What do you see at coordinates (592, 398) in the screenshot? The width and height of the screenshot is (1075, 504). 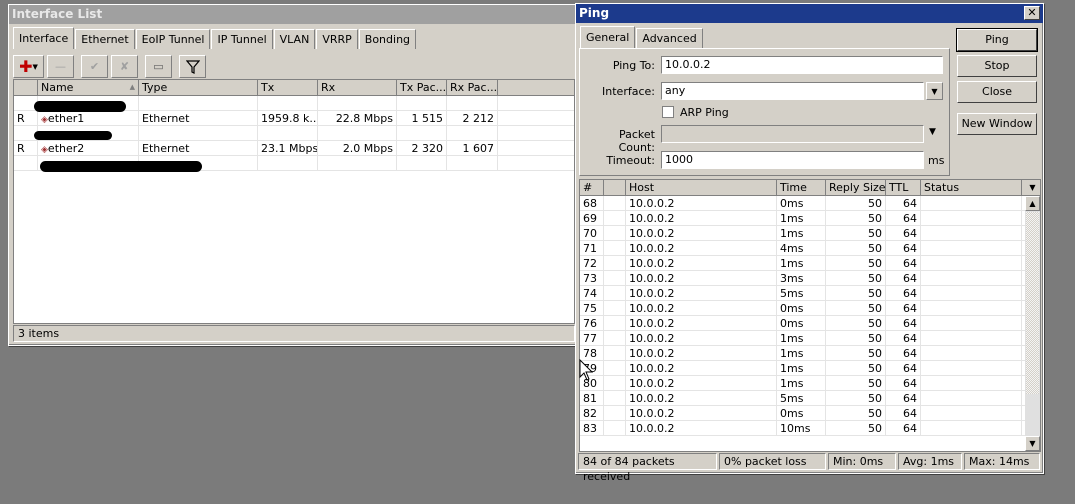 I see `seq-cell: 81` at bounding box center [592, 398].